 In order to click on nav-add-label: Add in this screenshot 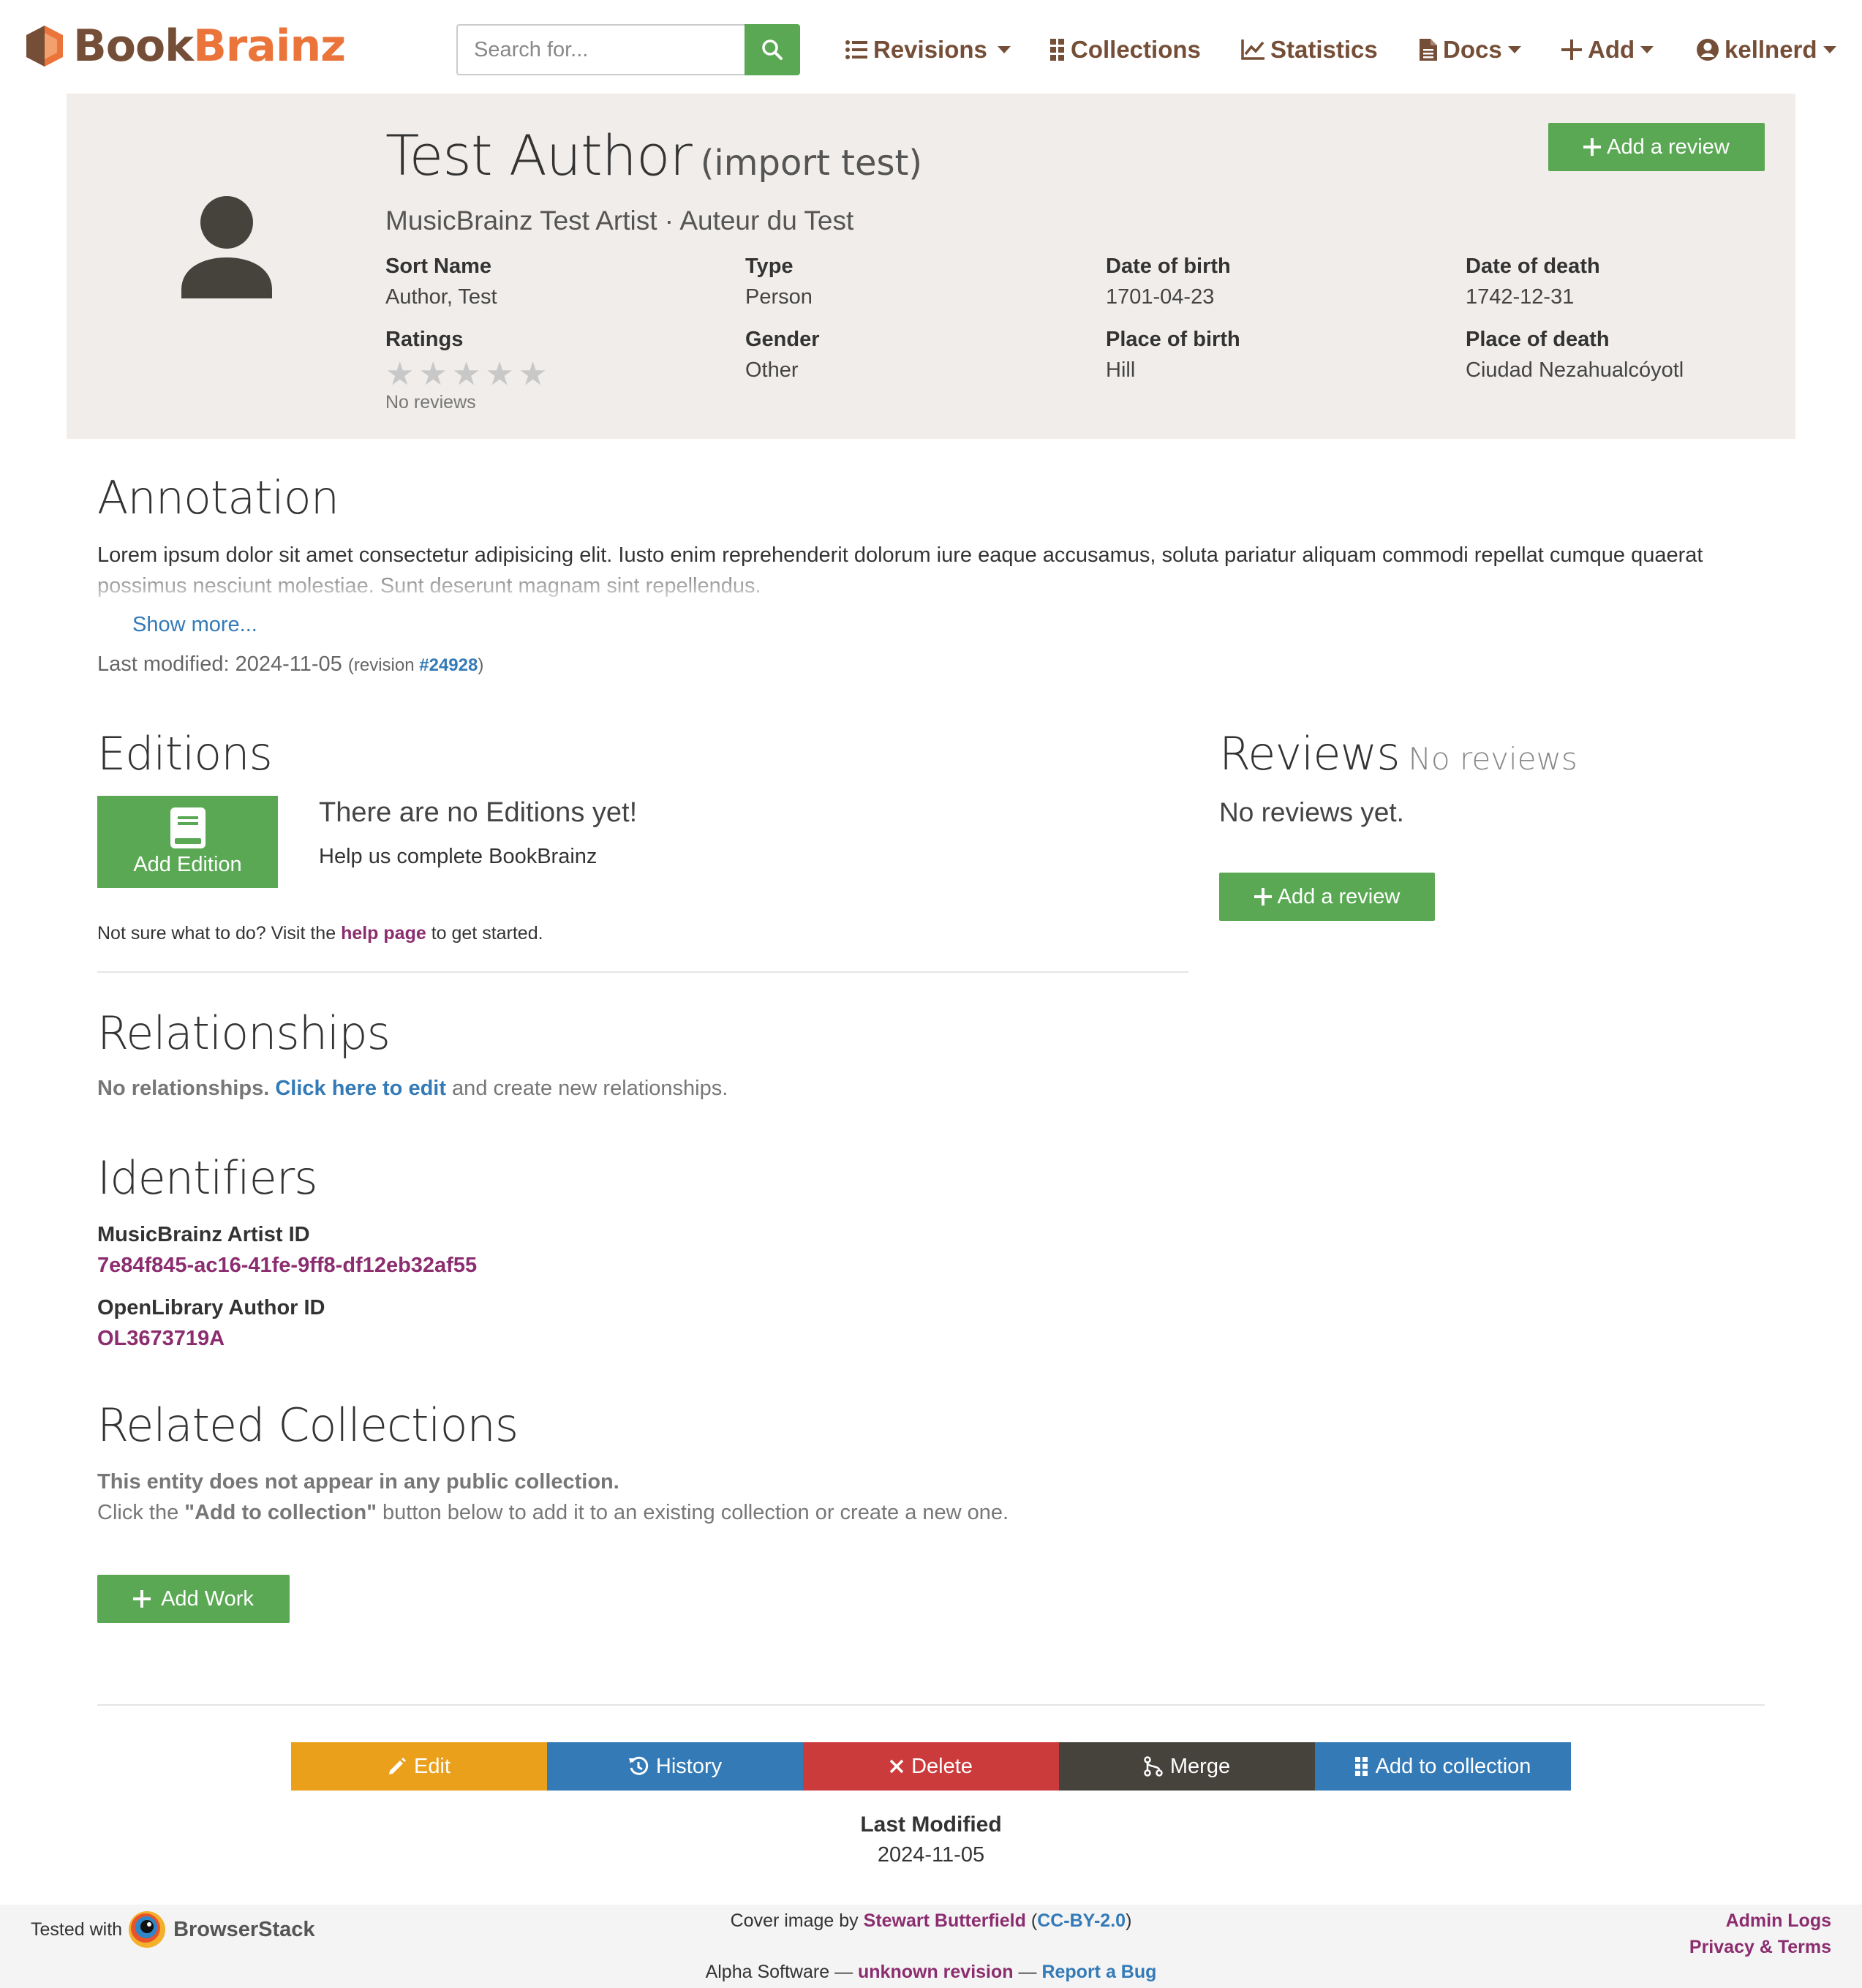, I will do `click(1611, 49)`.